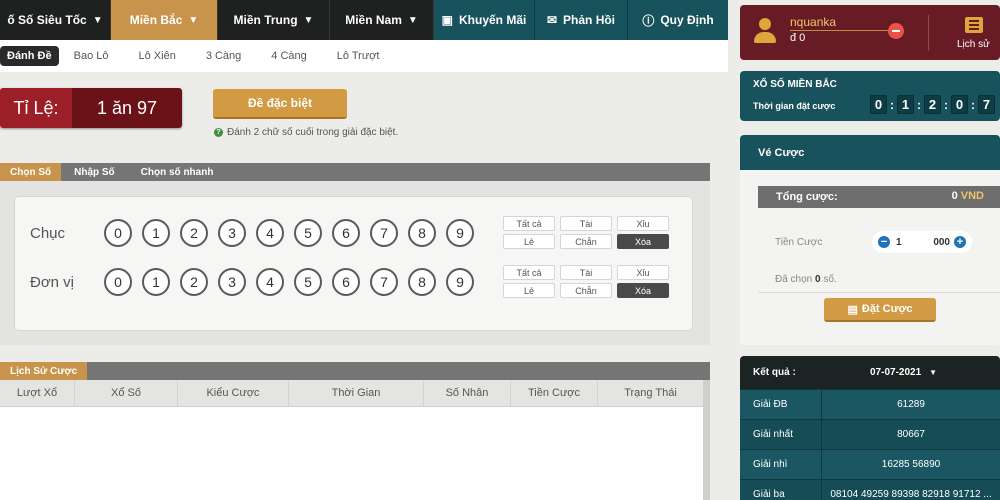 This screenshot has width=1000, height=500. What do you see at coordinates (899, 242) in the screenshot?
I see `stake-input: 1` at bounding box center [899, 242].